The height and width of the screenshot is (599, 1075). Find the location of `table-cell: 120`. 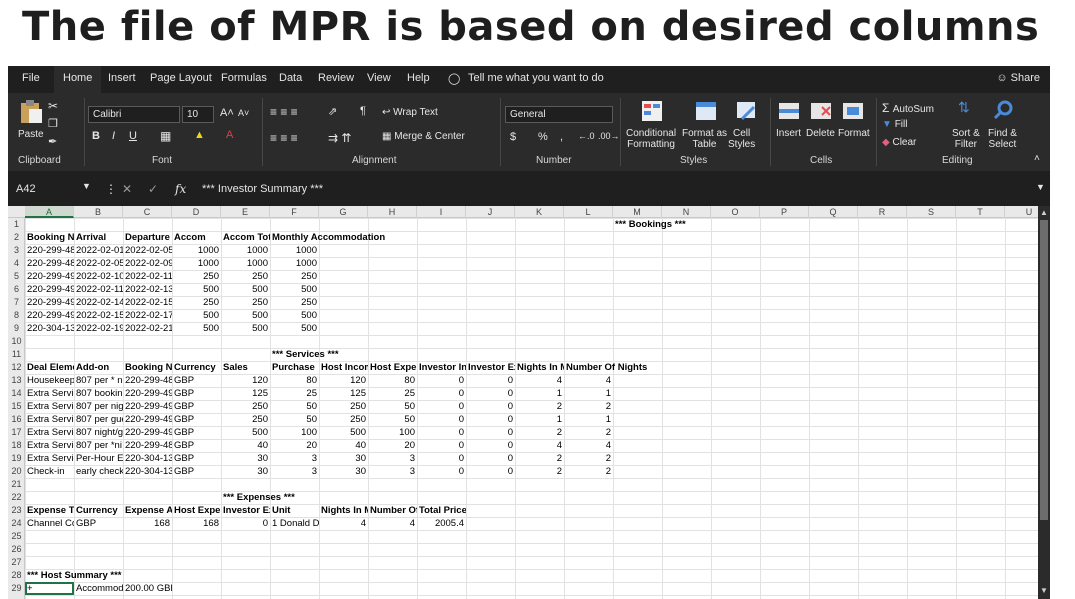

table-cell: 120 is located at coordinates (343, 380).